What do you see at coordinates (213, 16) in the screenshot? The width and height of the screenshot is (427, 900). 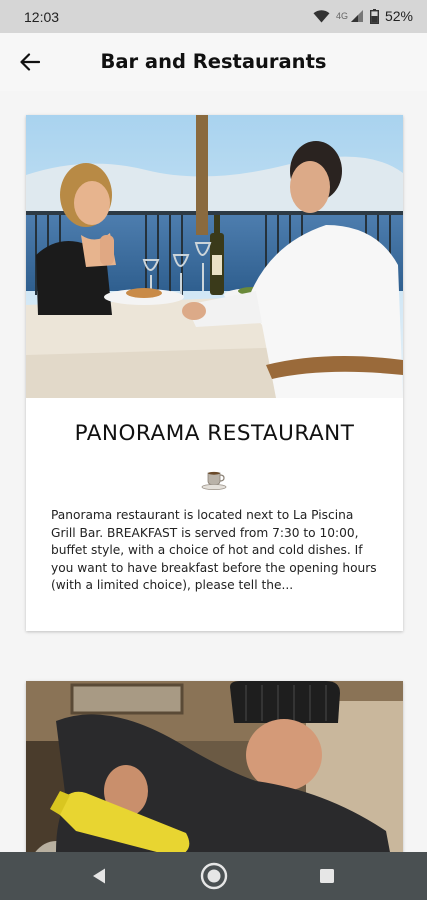 I see `status-bar: 12:03 4G 52%` at bounding box center [213, 16].